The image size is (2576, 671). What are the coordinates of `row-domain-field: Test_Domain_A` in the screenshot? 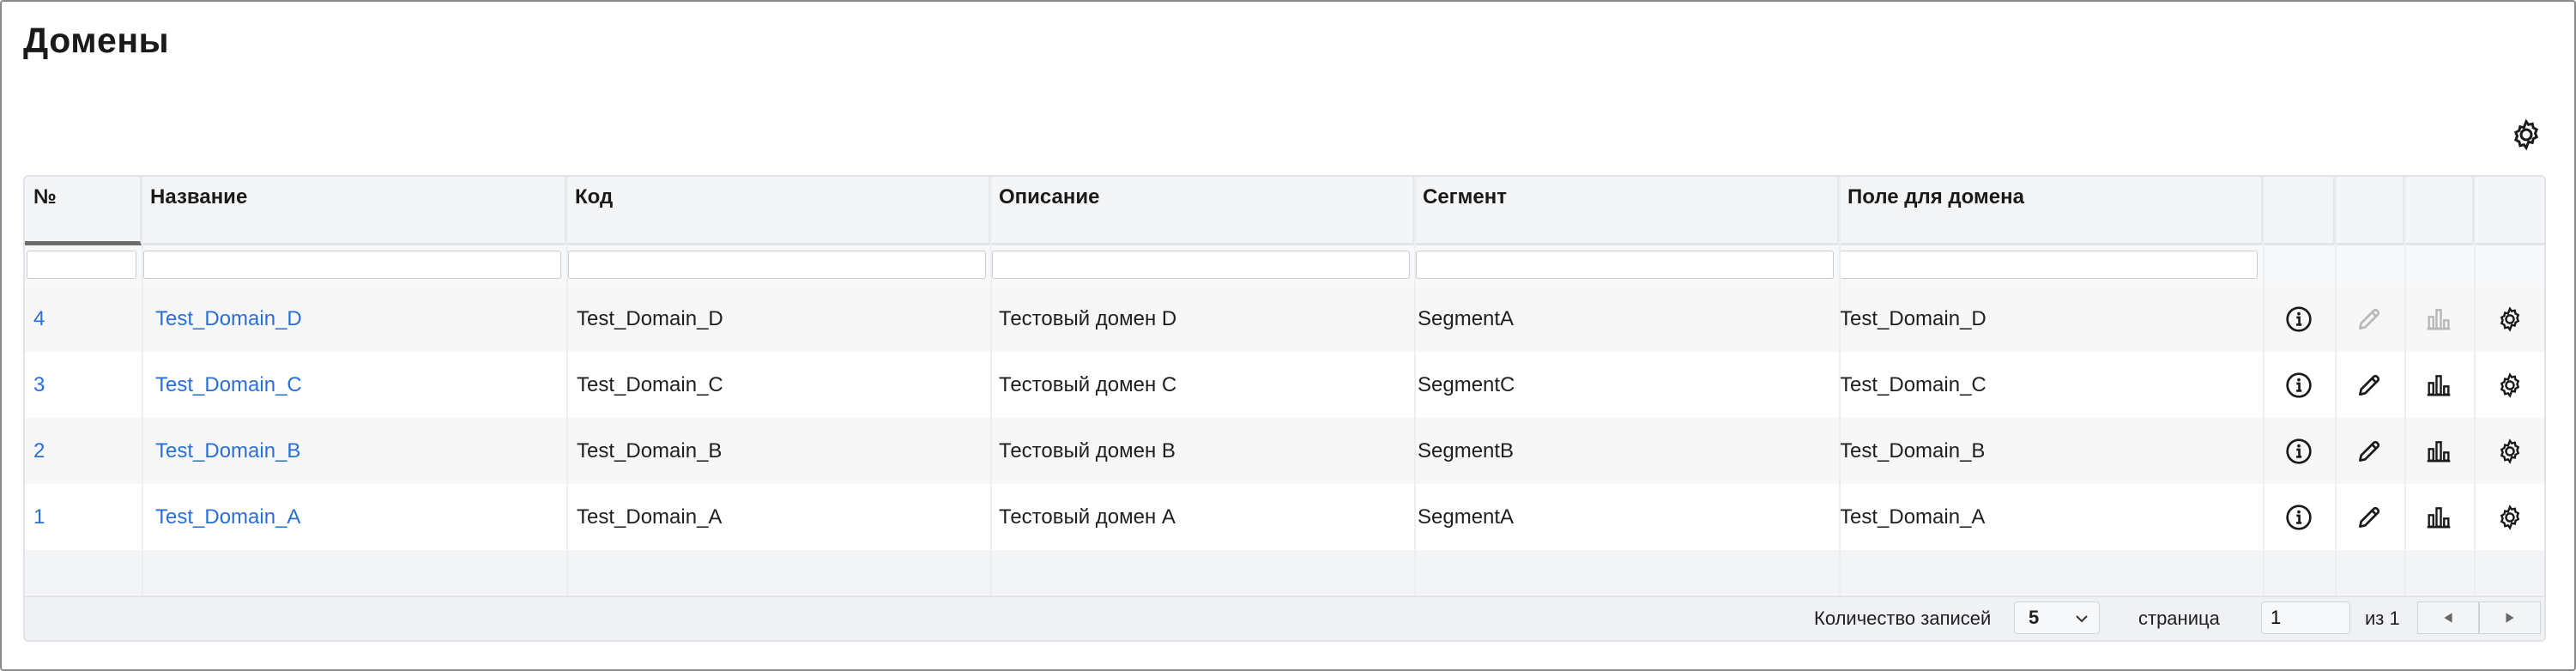 It's located at (1913, 517).